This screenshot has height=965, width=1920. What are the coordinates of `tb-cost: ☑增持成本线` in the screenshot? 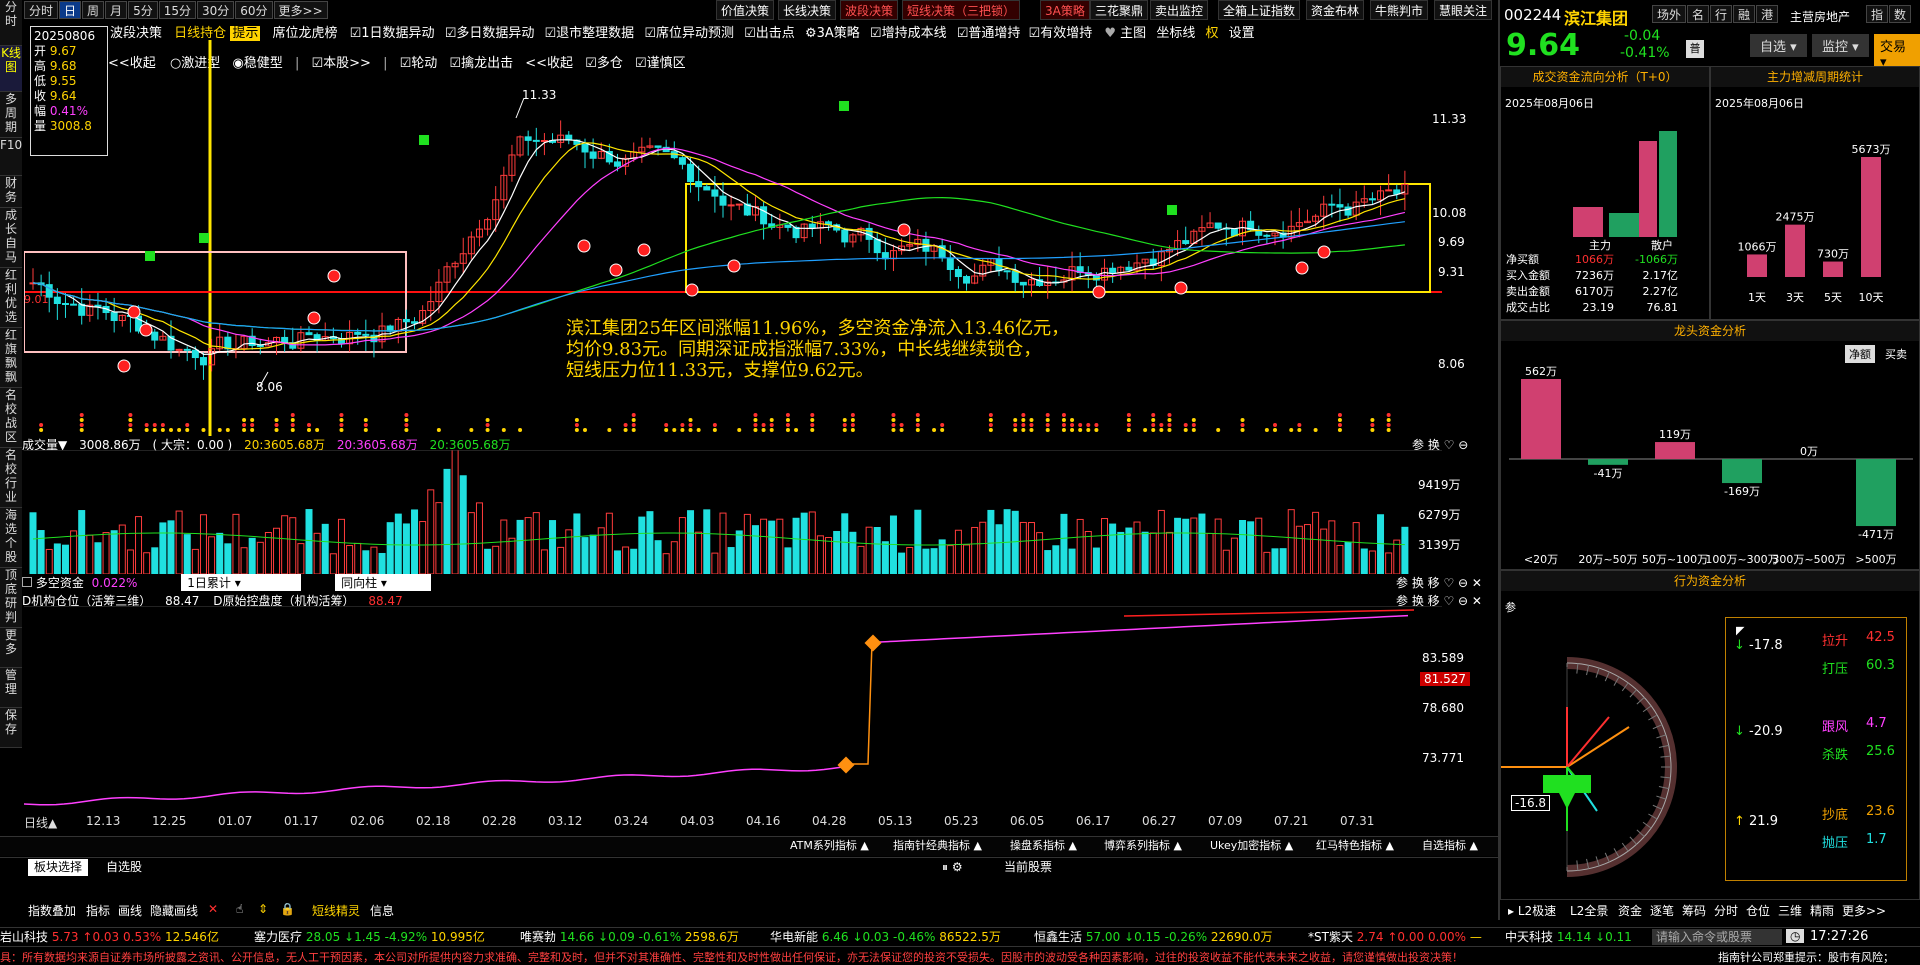 It's located at (908, 33).